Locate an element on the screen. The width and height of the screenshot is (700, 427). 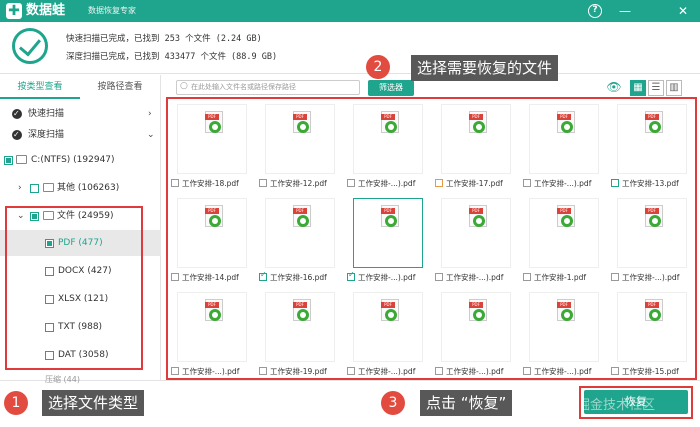
file-item: PDF 工作安排-13.pdf is located at coordinates (649, 147).